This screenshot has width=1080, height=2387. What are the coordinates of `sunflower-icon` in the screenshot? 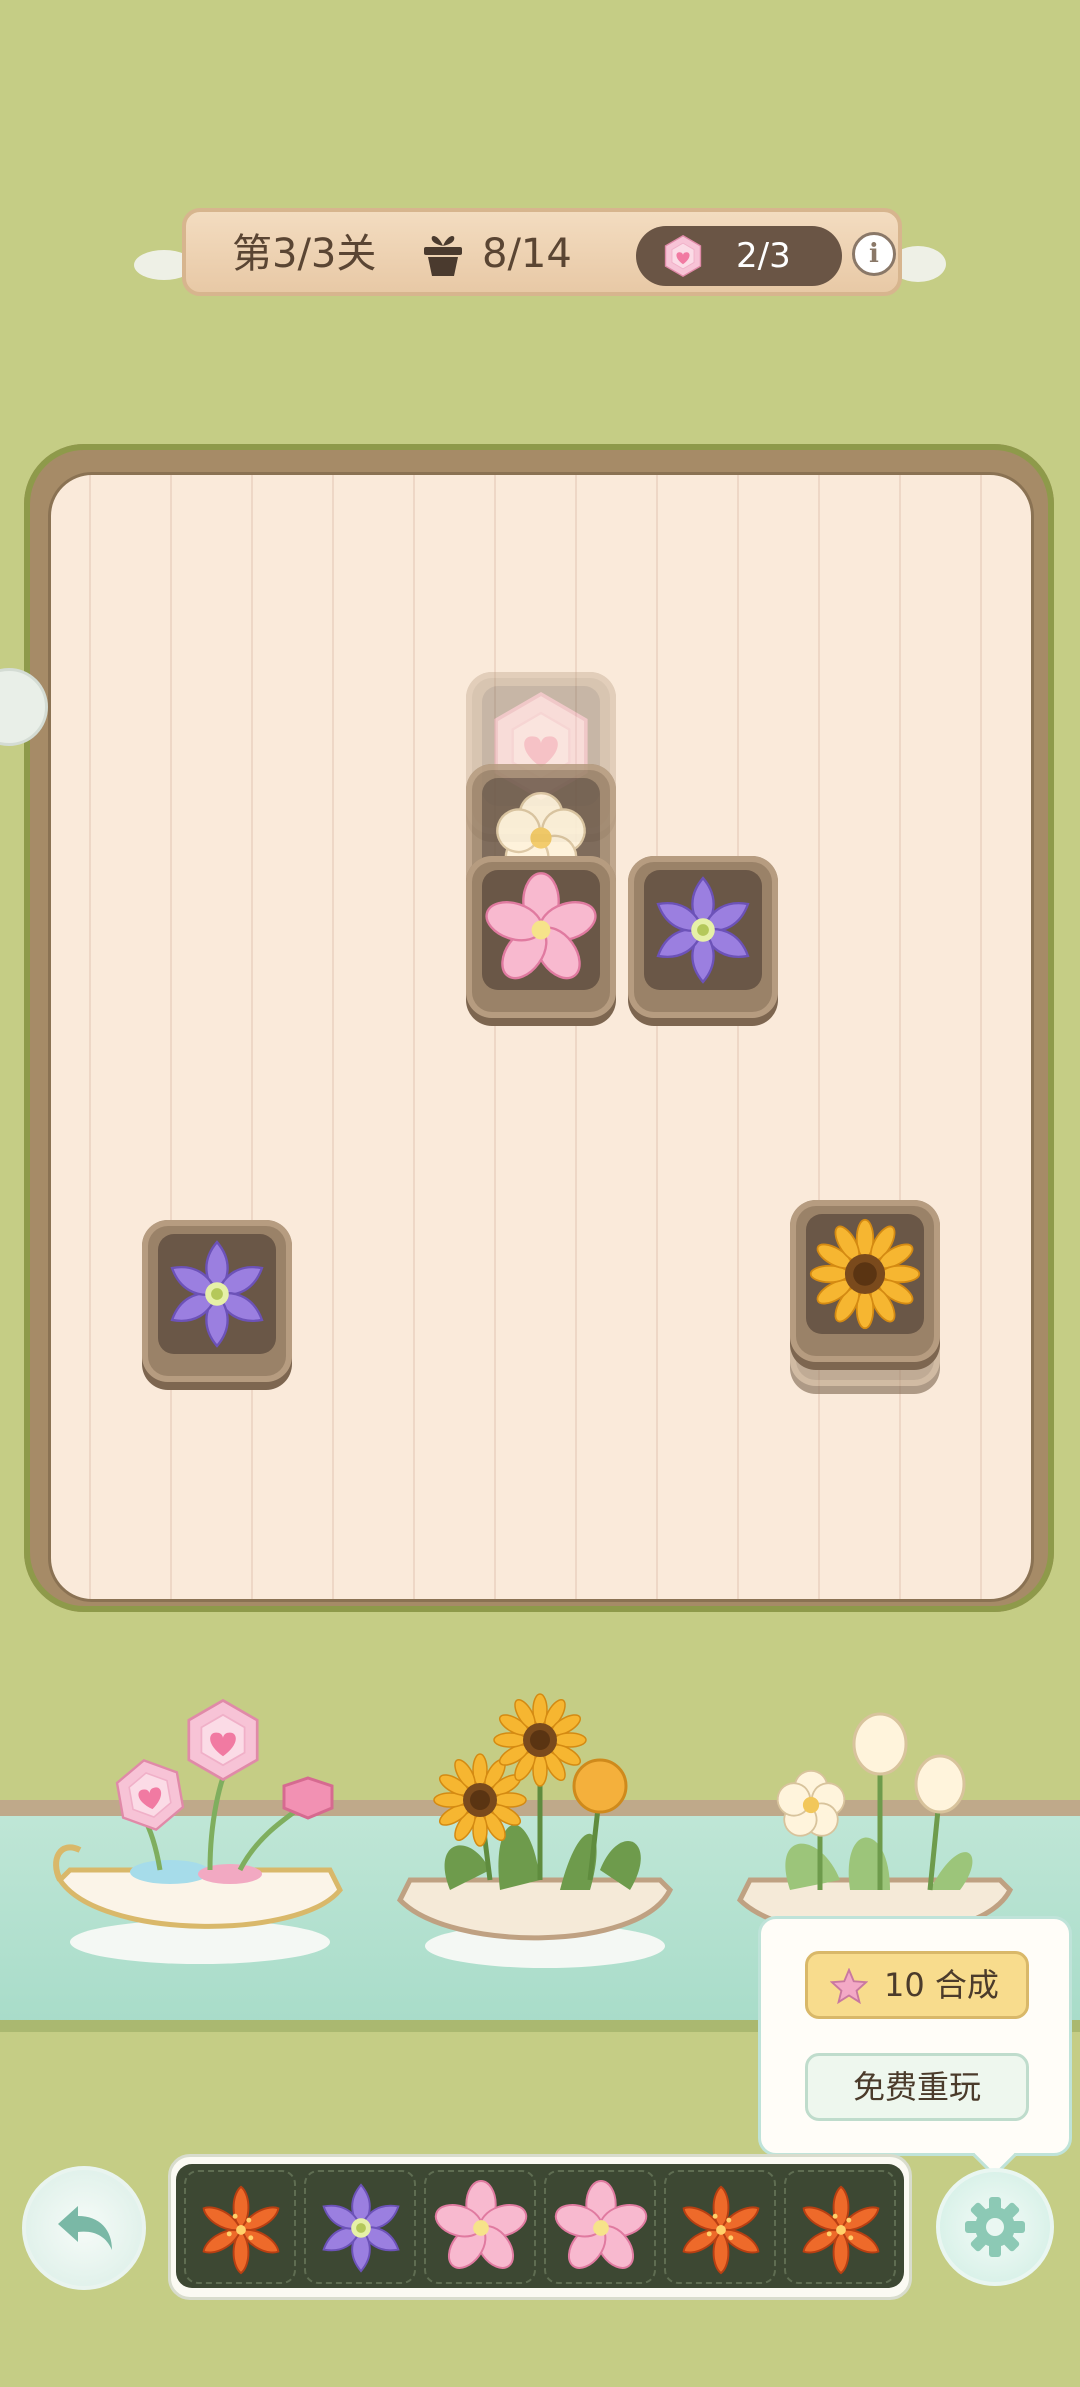 It's located at (865, 1274).